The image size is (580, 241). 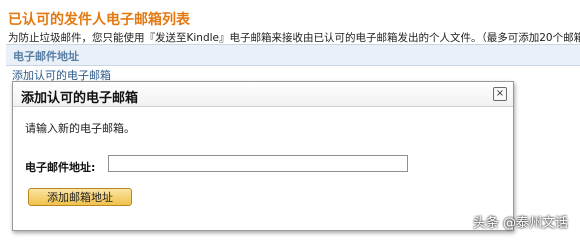 I want to click on close-icon: ×, so click(x=500, y=94).